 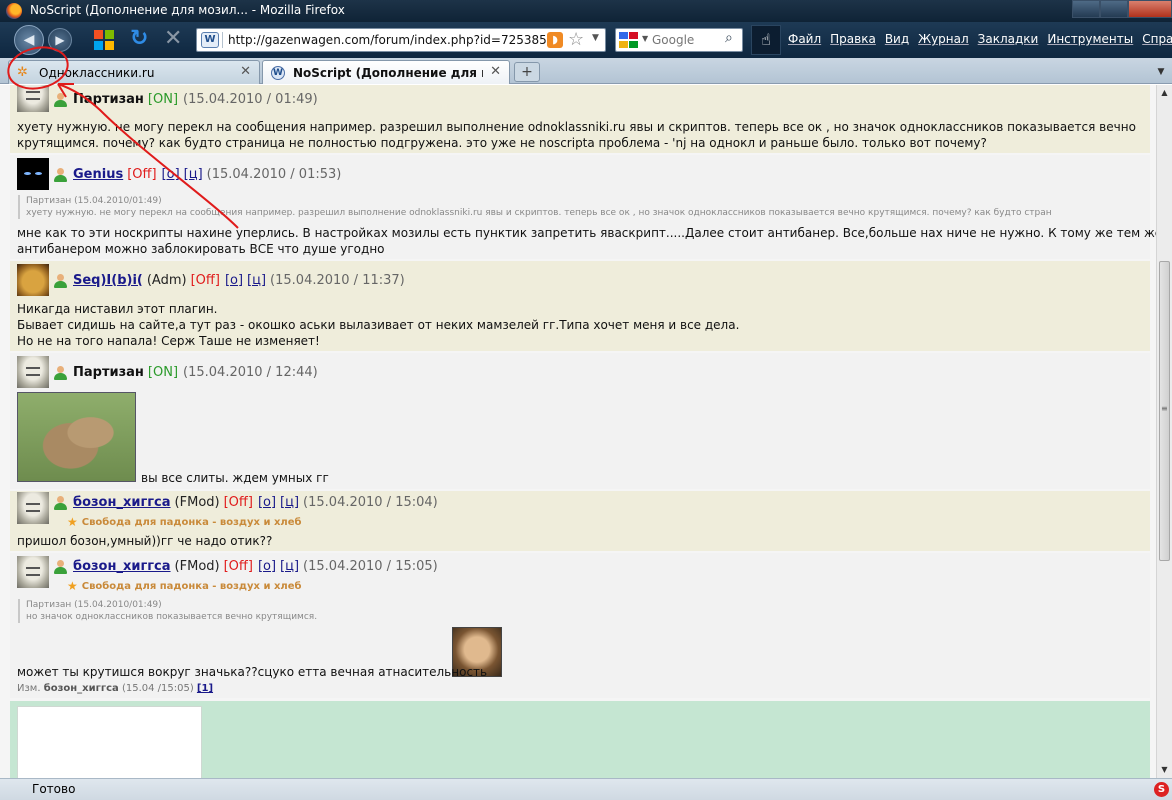 I want to click on tab-label: Одноклассники.ru, so click(x=97, y=73).